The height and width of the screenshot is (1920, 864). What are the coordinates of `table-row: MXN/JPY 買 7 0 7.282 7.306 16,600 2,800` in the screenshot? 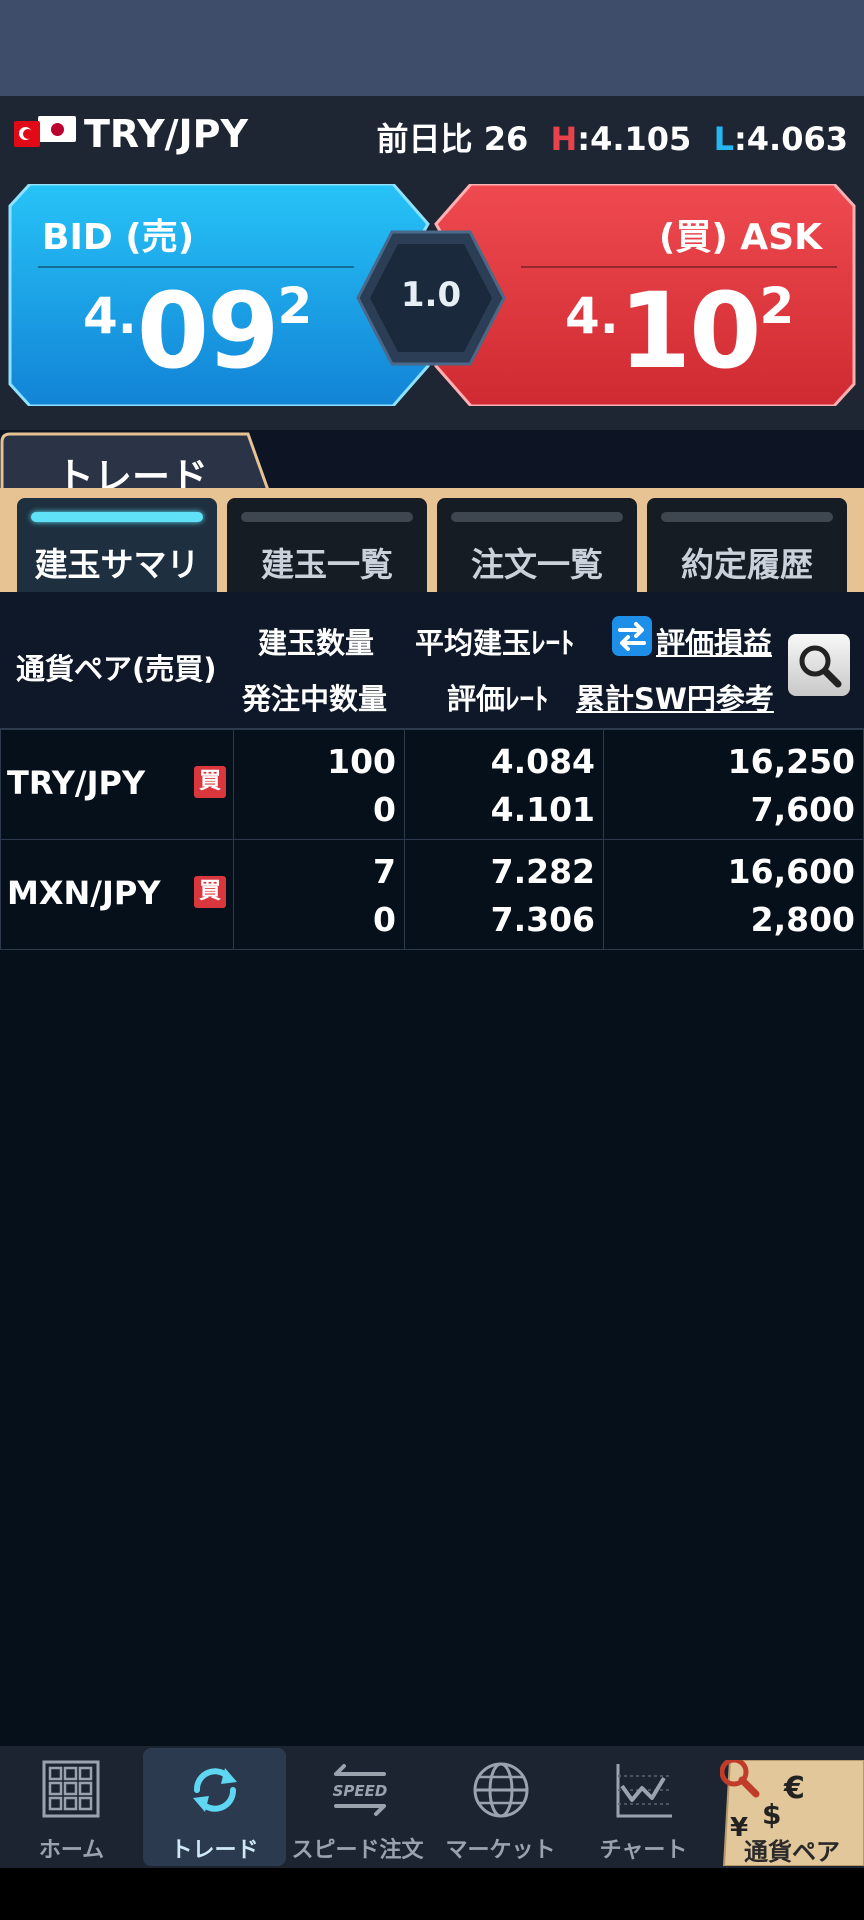 It's located at (432, 895).